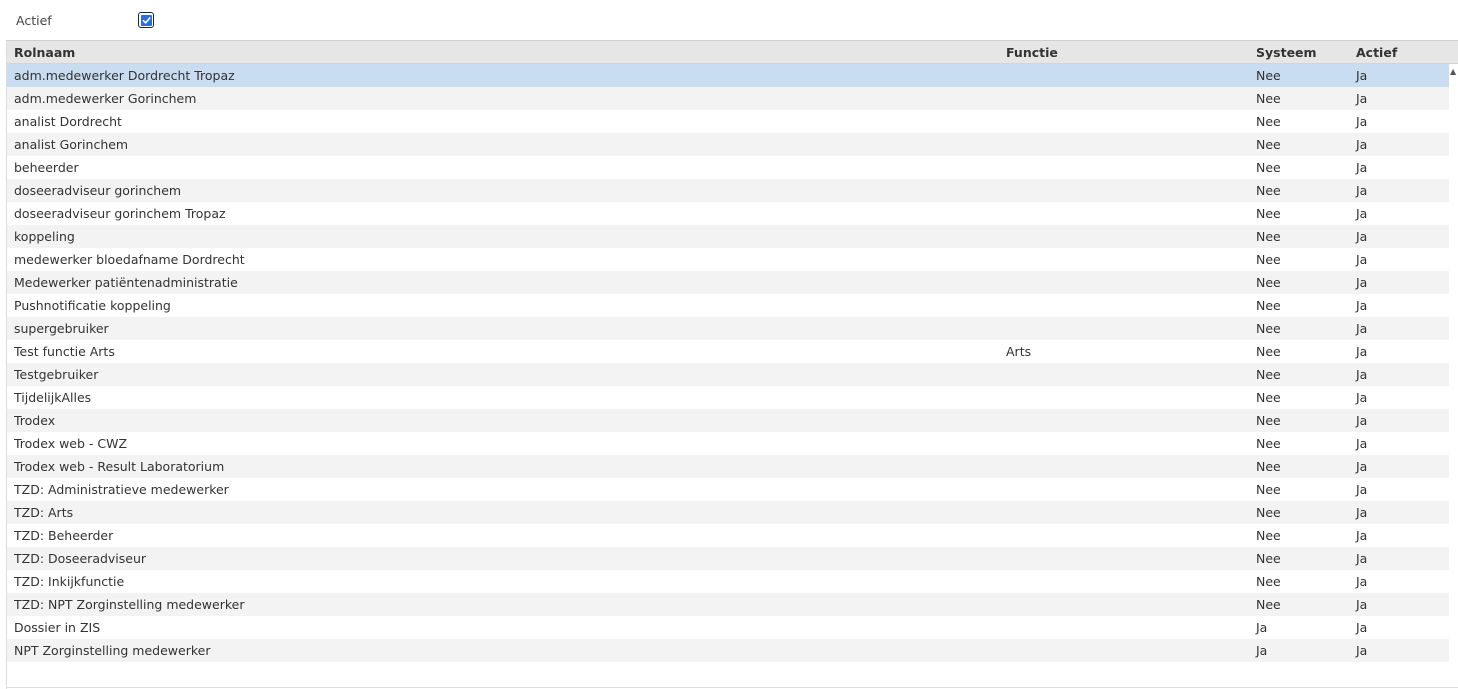 The image size is (1458, 689). Describe the element at coordinates (728, 581) in the screenshot. I see `table-row: TZD: Inkijkfunctie Nee Ja` at that location.